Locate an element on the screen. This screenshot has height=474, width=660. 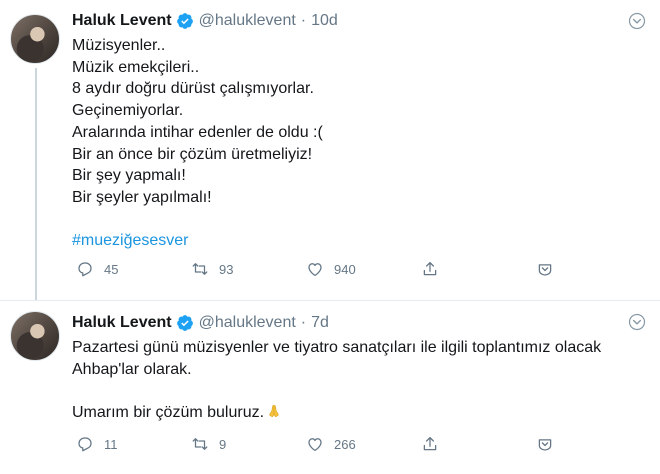
like-count: 940 is located at coordinates (345, 269).